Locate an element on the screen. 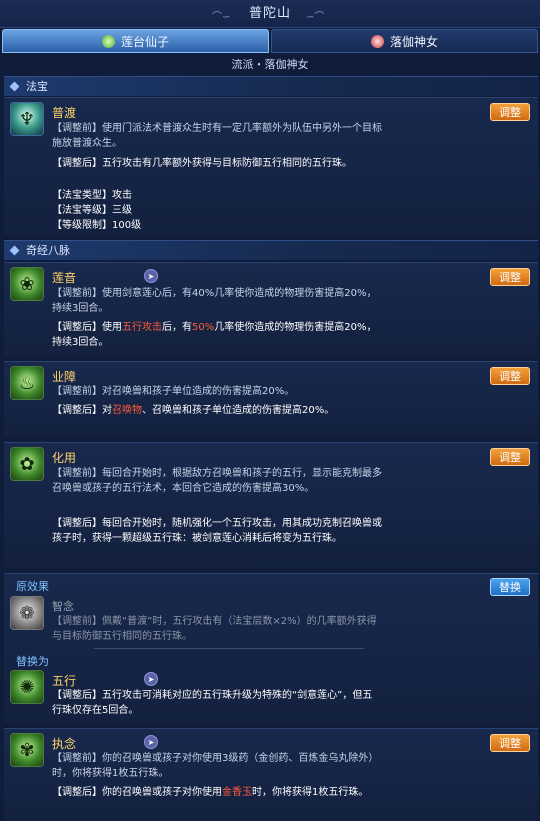  window-title-bar: ⌒∽ 普陀山 ∽⌒ is located at coordinates (270, 14).